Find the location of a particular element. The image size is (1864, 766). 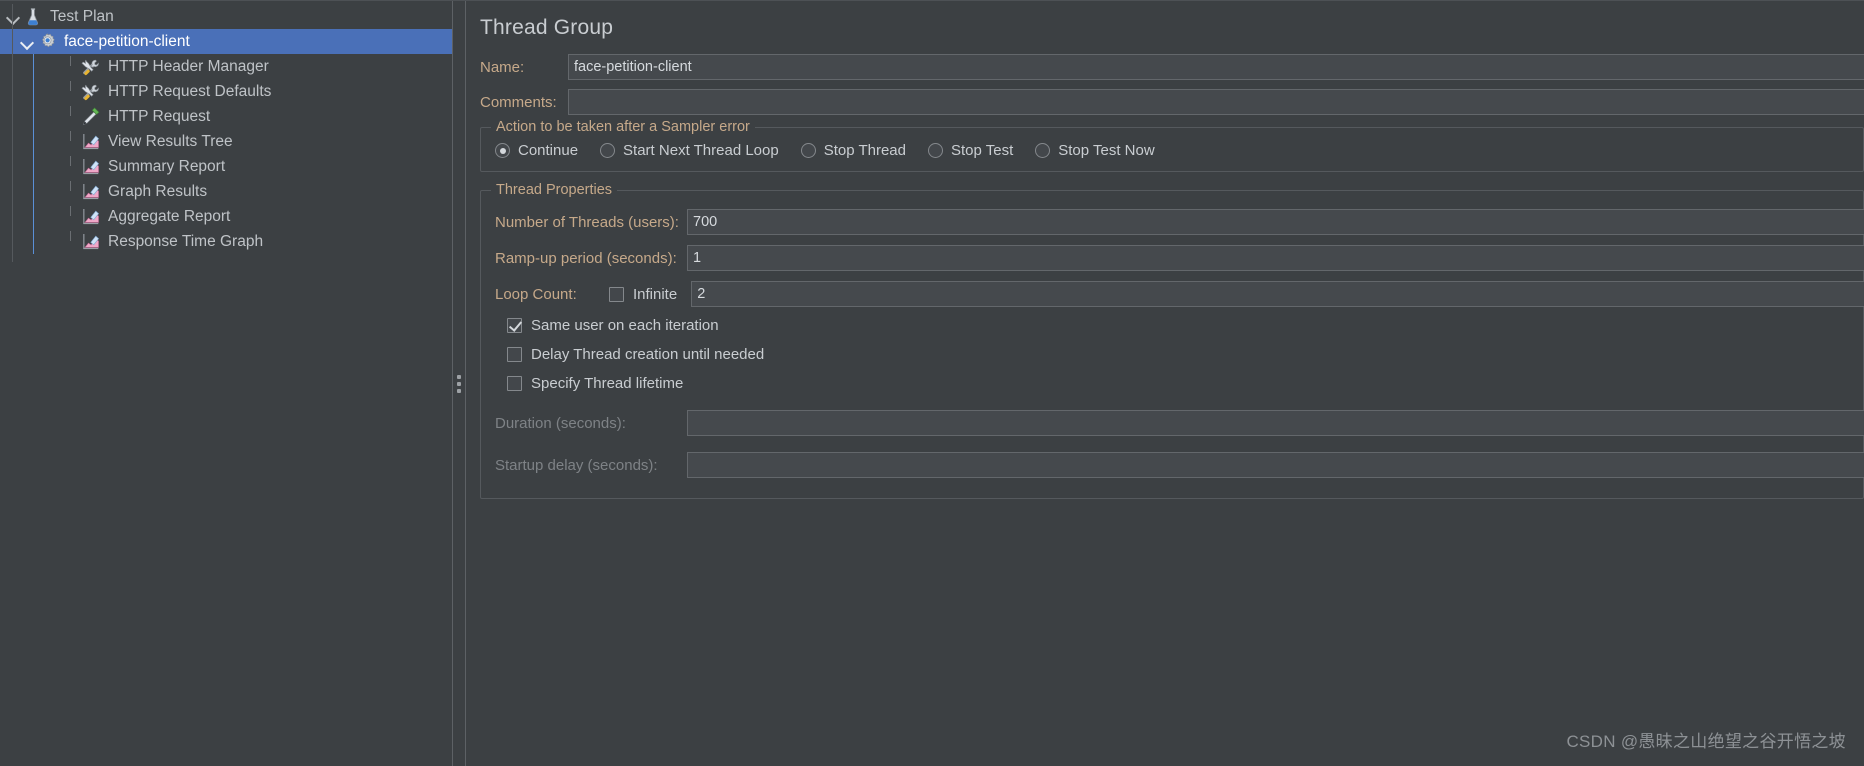

tree-item-graph-results: Graph Results is located at coordinates (226, 191).